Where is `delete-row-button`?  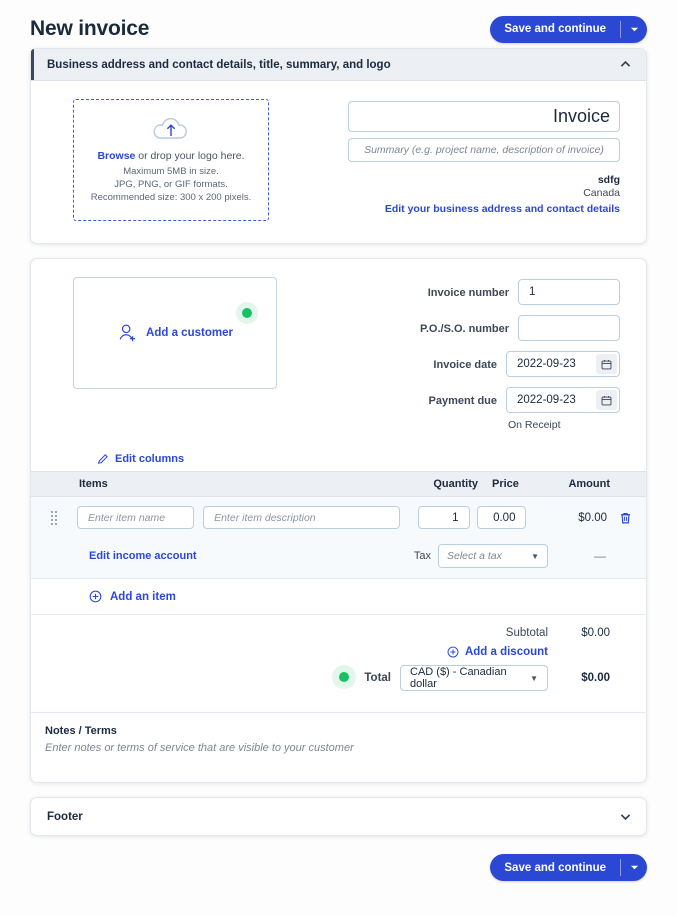 delete-row-button is located at coordinates (619, 518).